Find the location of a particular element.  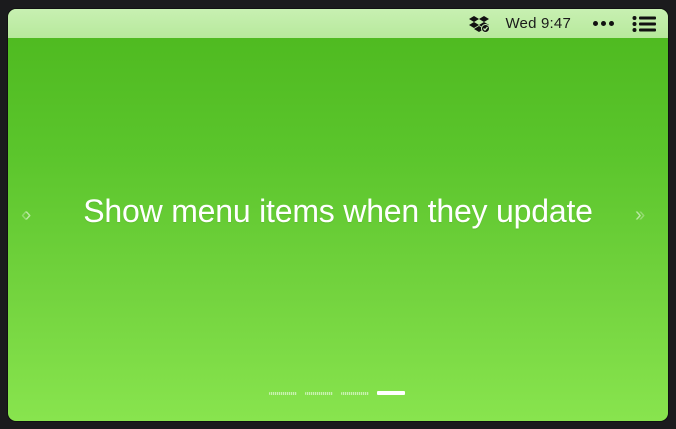

menu-bar: Wed 9:47 is located at coordinates (338, 23).